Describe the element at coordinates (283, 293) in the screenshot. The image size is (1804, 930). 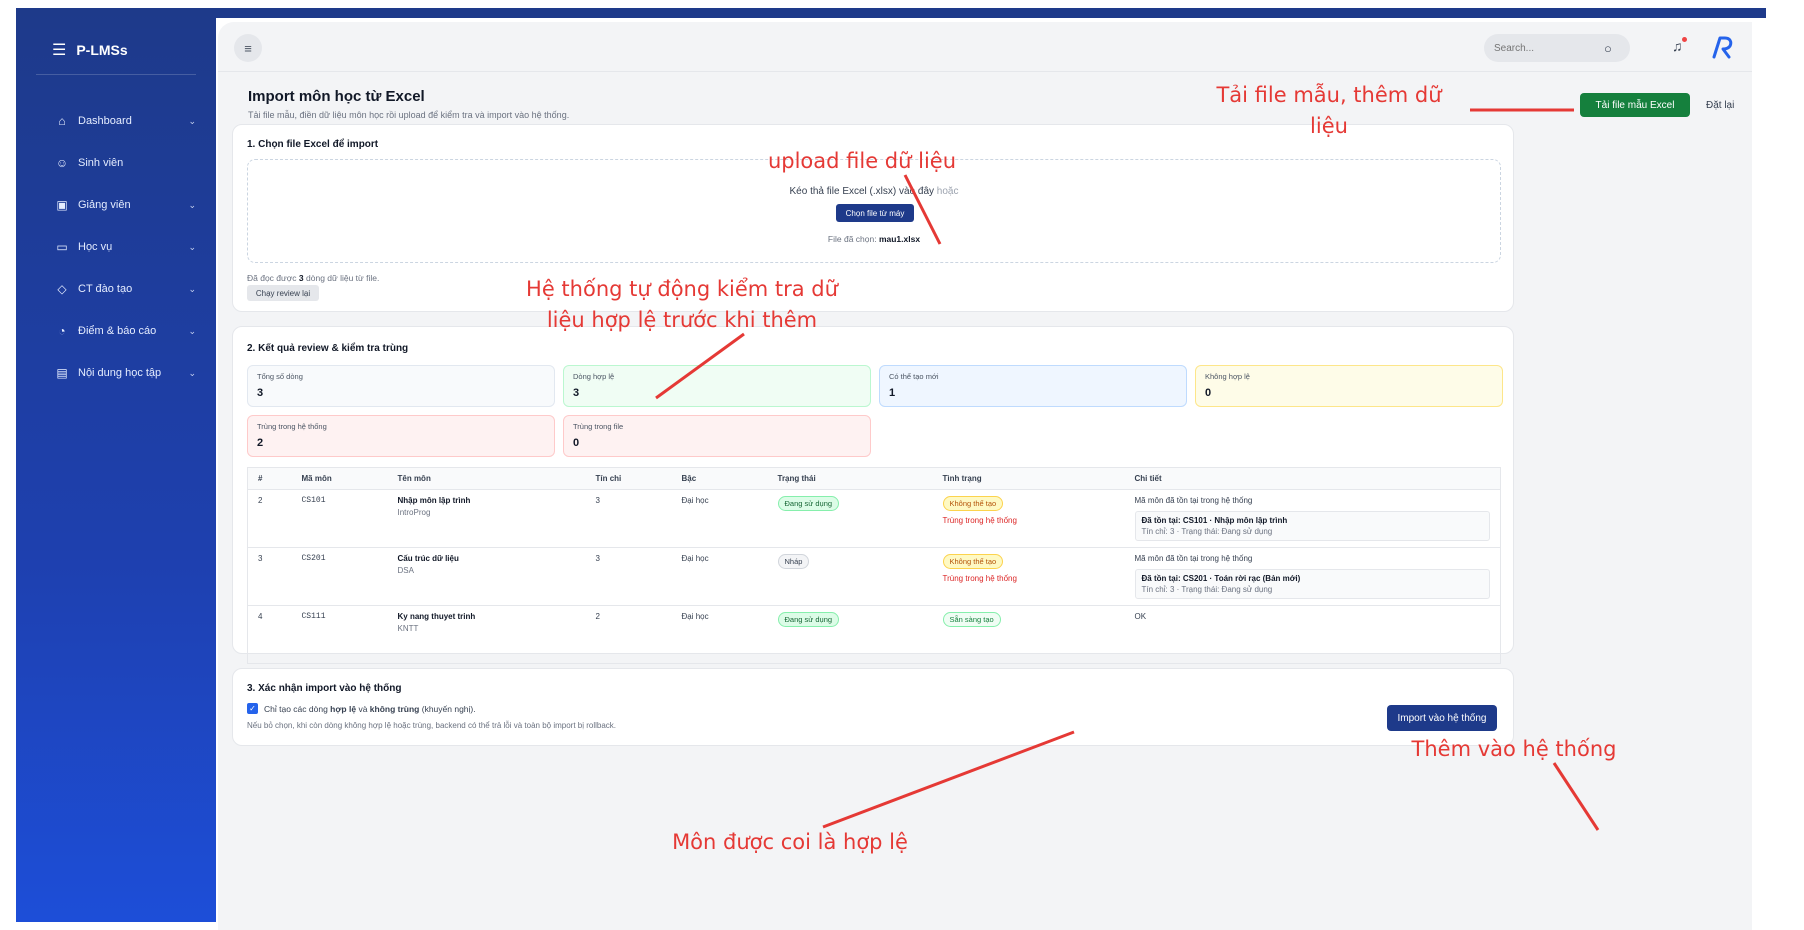
I see `rerun-review-button: Chạy review lại` at that location.